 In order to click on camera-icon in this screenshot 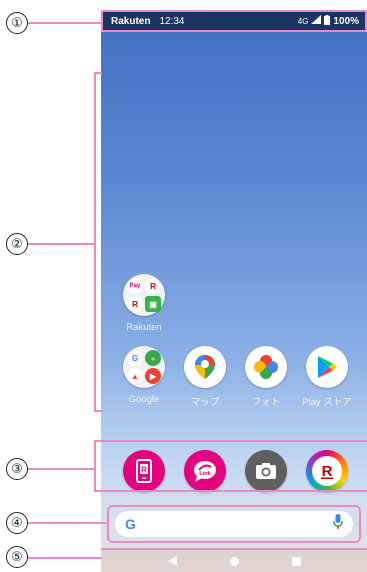, I will do `click(266, 471)`.